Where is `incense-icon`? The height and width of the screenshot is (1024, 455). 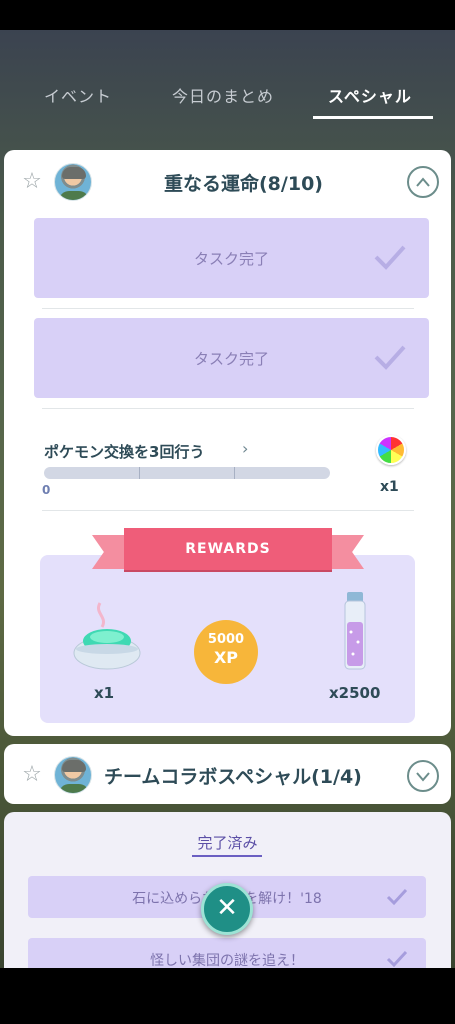
incense-icon is located at coordinates (107, 636).